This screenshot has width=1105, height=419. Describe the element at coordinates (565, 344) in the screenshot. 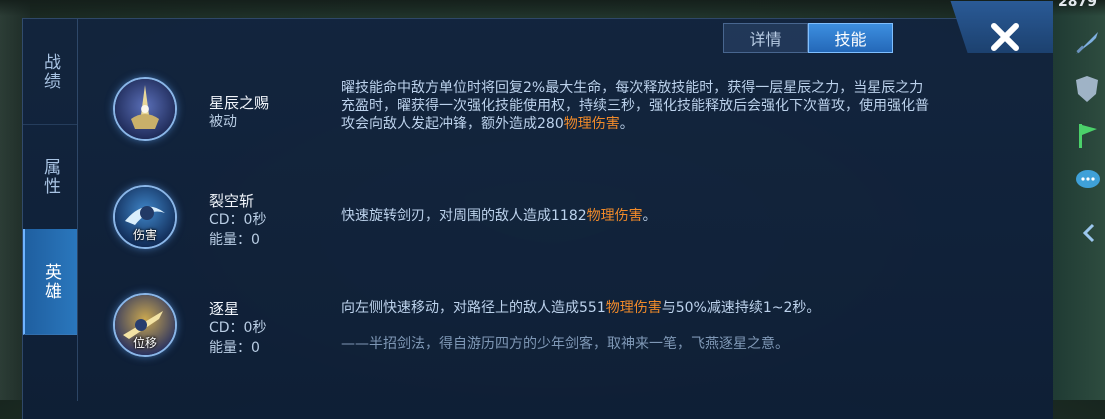

I see `skill-flavor-quote: ——半招剑法，得自游历四方的少年剑客，取神来一笔，飞燕逐星之意。` at that location.